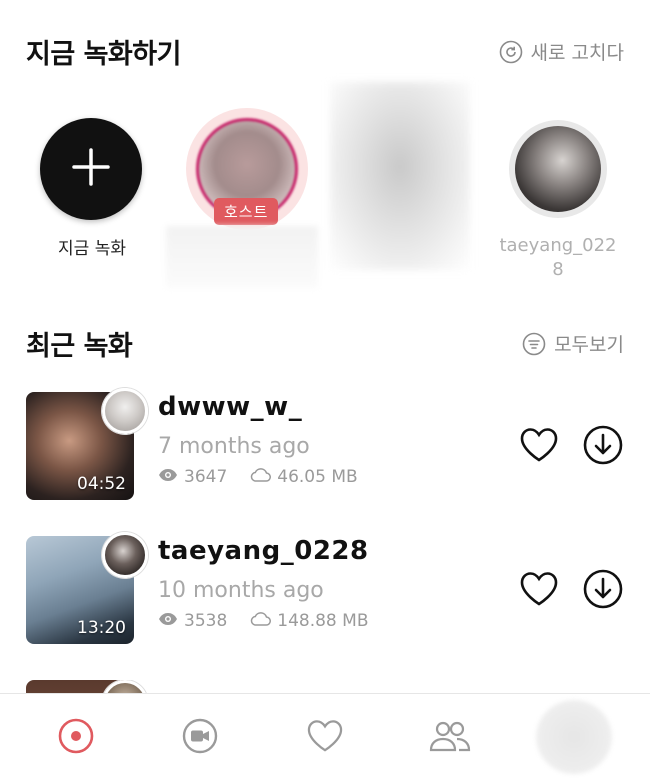 The image size is (650, 778). I want to click on nav-likes-tab, so click(325, 738).